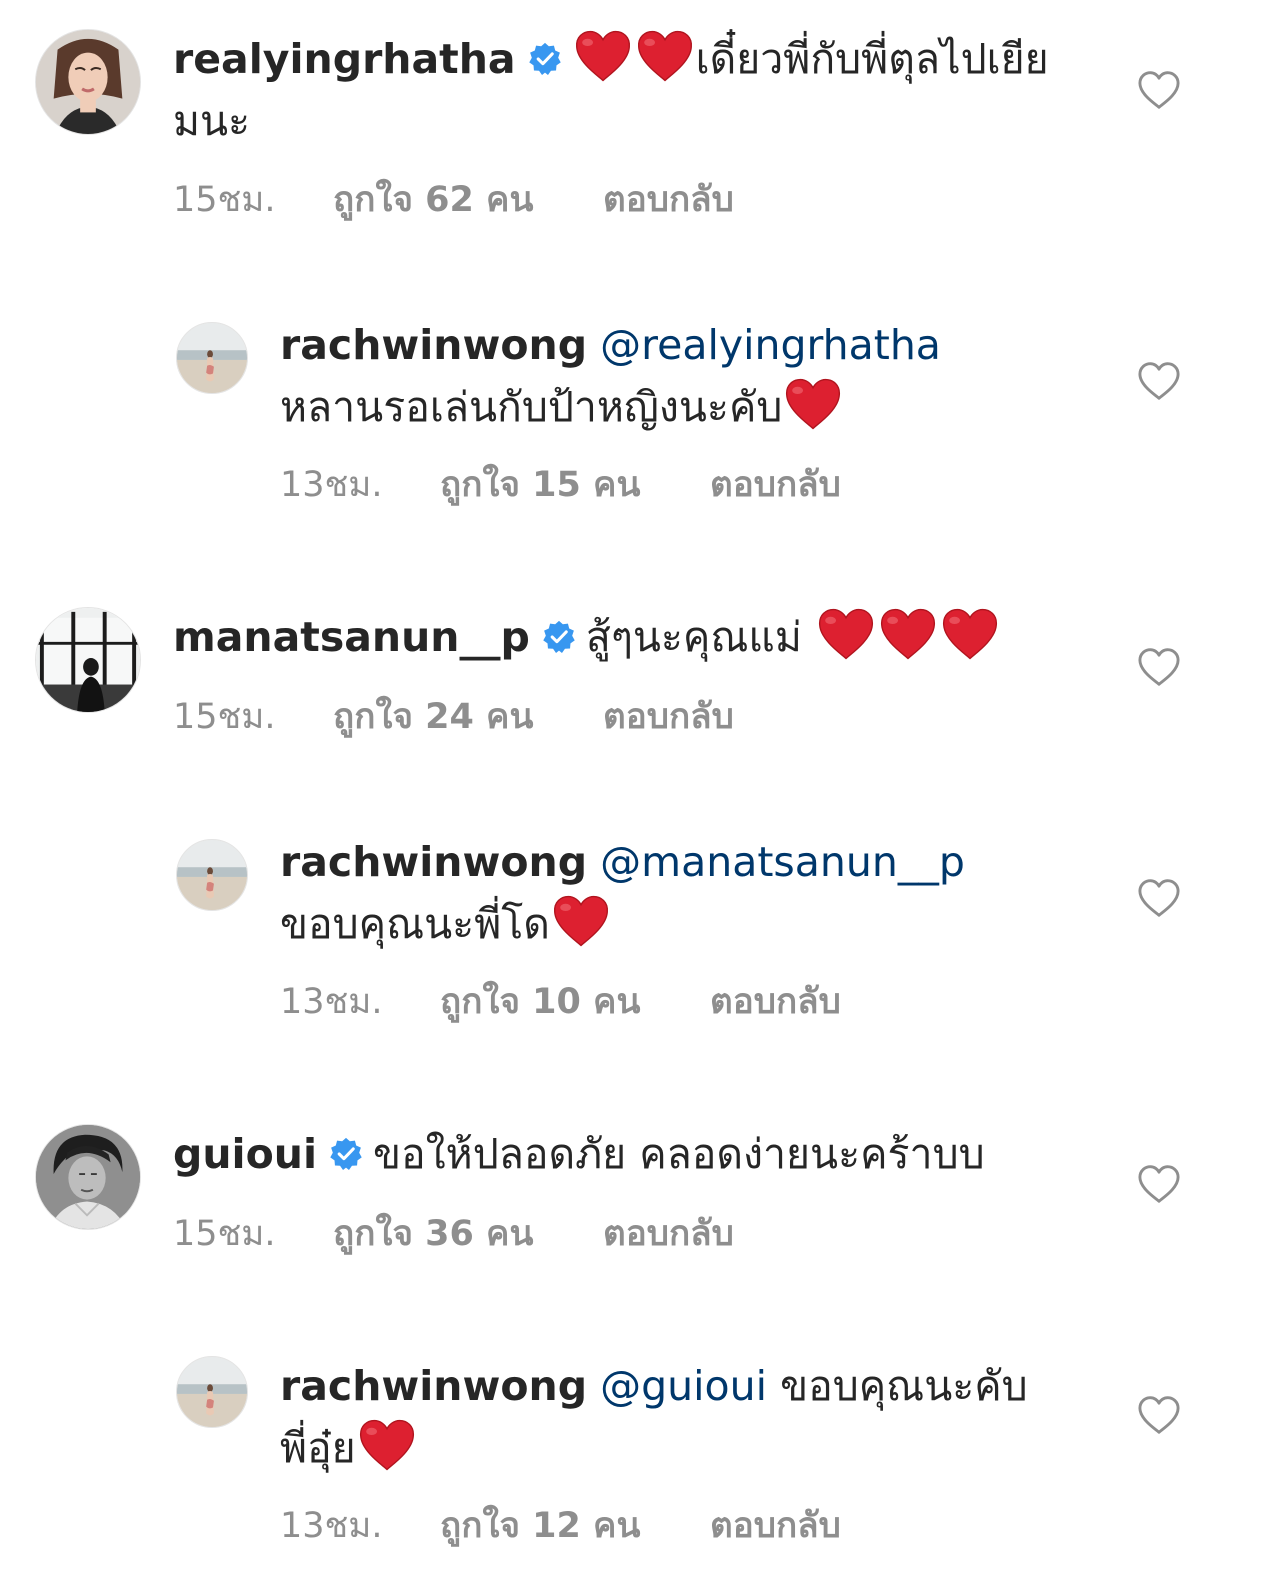 The image size is (1262, 1591). What do you see at coordinates (245, 1154) in the screenshot?
I see `username: guioui` at bounding box center [245, 1154].